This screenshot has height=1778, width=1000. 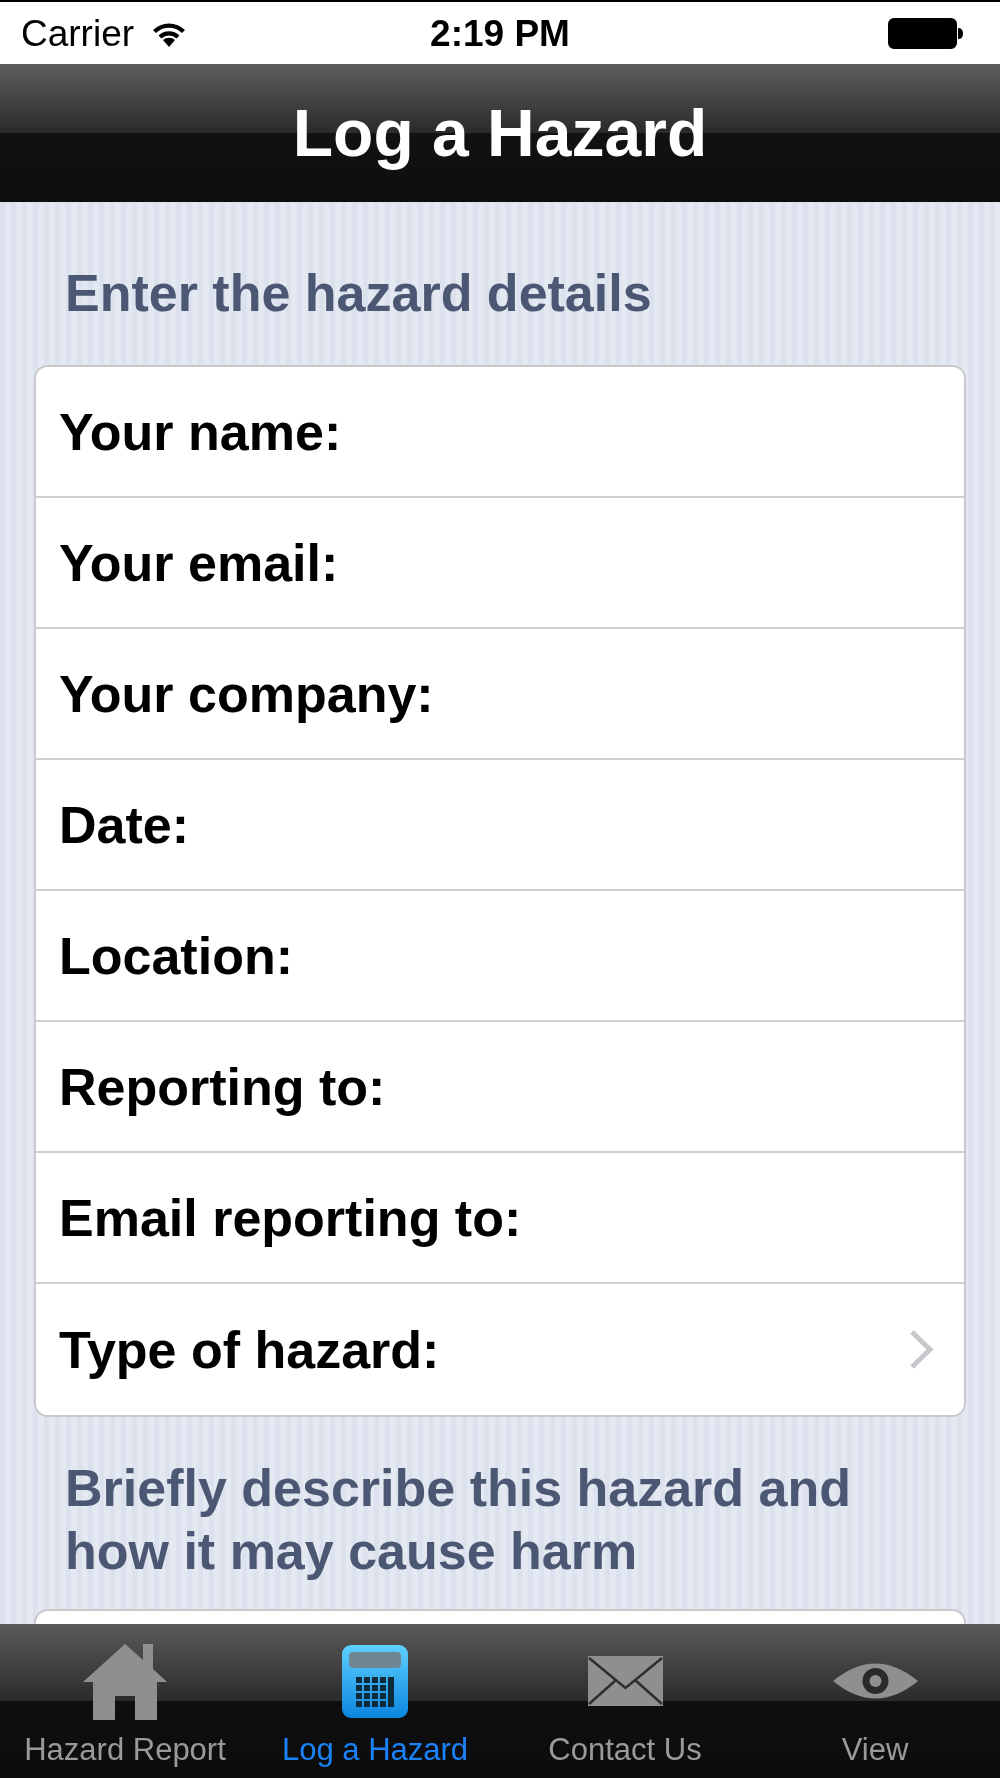 What do you see at coordinates (125, 1681) in the screenshot?
I see `house-icon` at bounding box center [125, 1681].